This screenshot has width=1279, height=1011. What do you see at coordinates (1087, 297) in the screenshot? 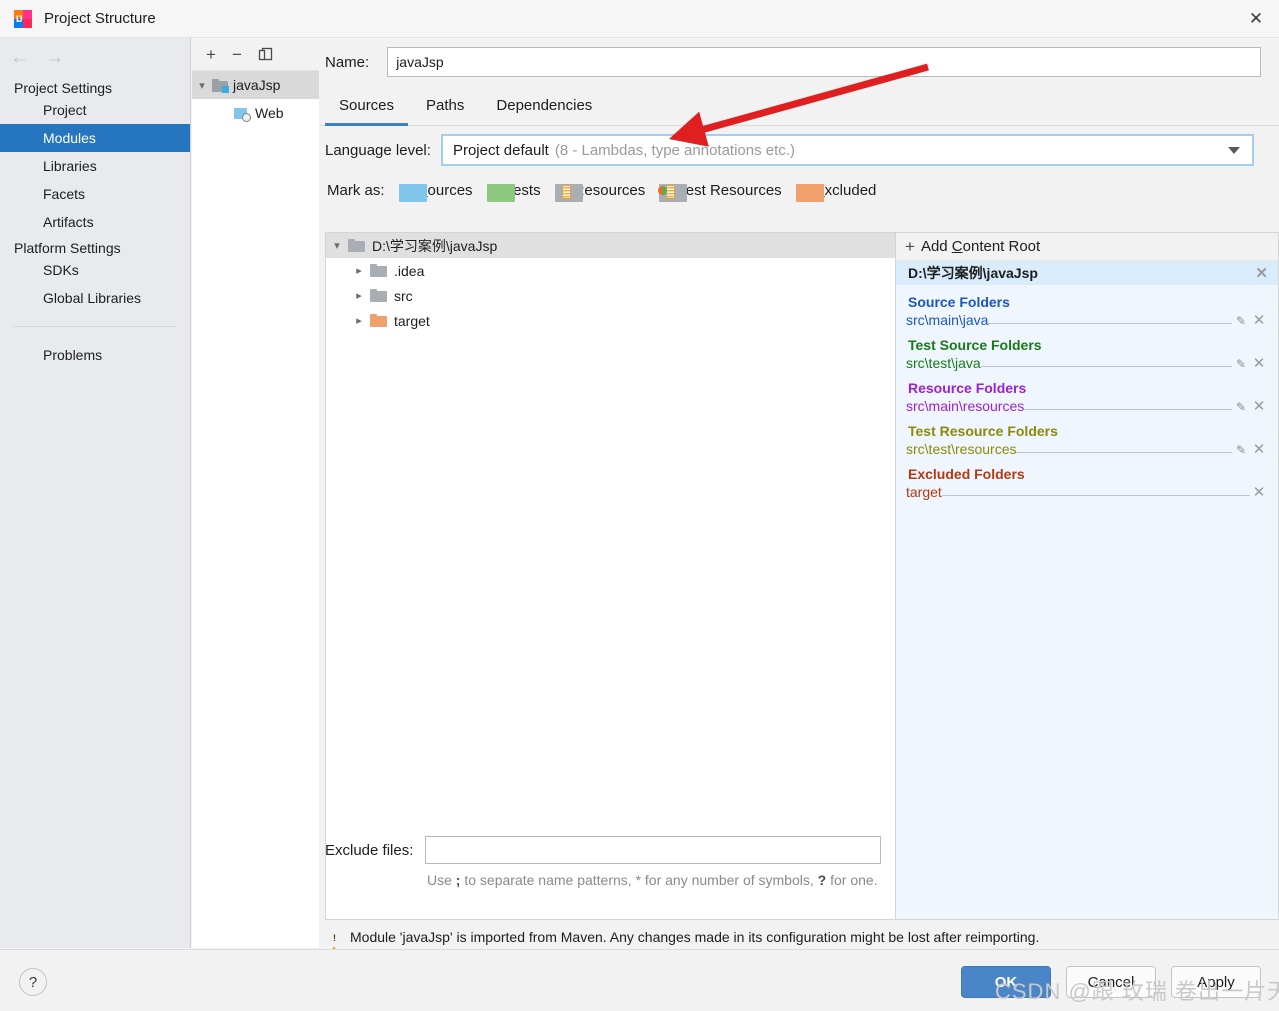
I see `folder-group-source: Source Folders` at bounding box center [1087, 297].